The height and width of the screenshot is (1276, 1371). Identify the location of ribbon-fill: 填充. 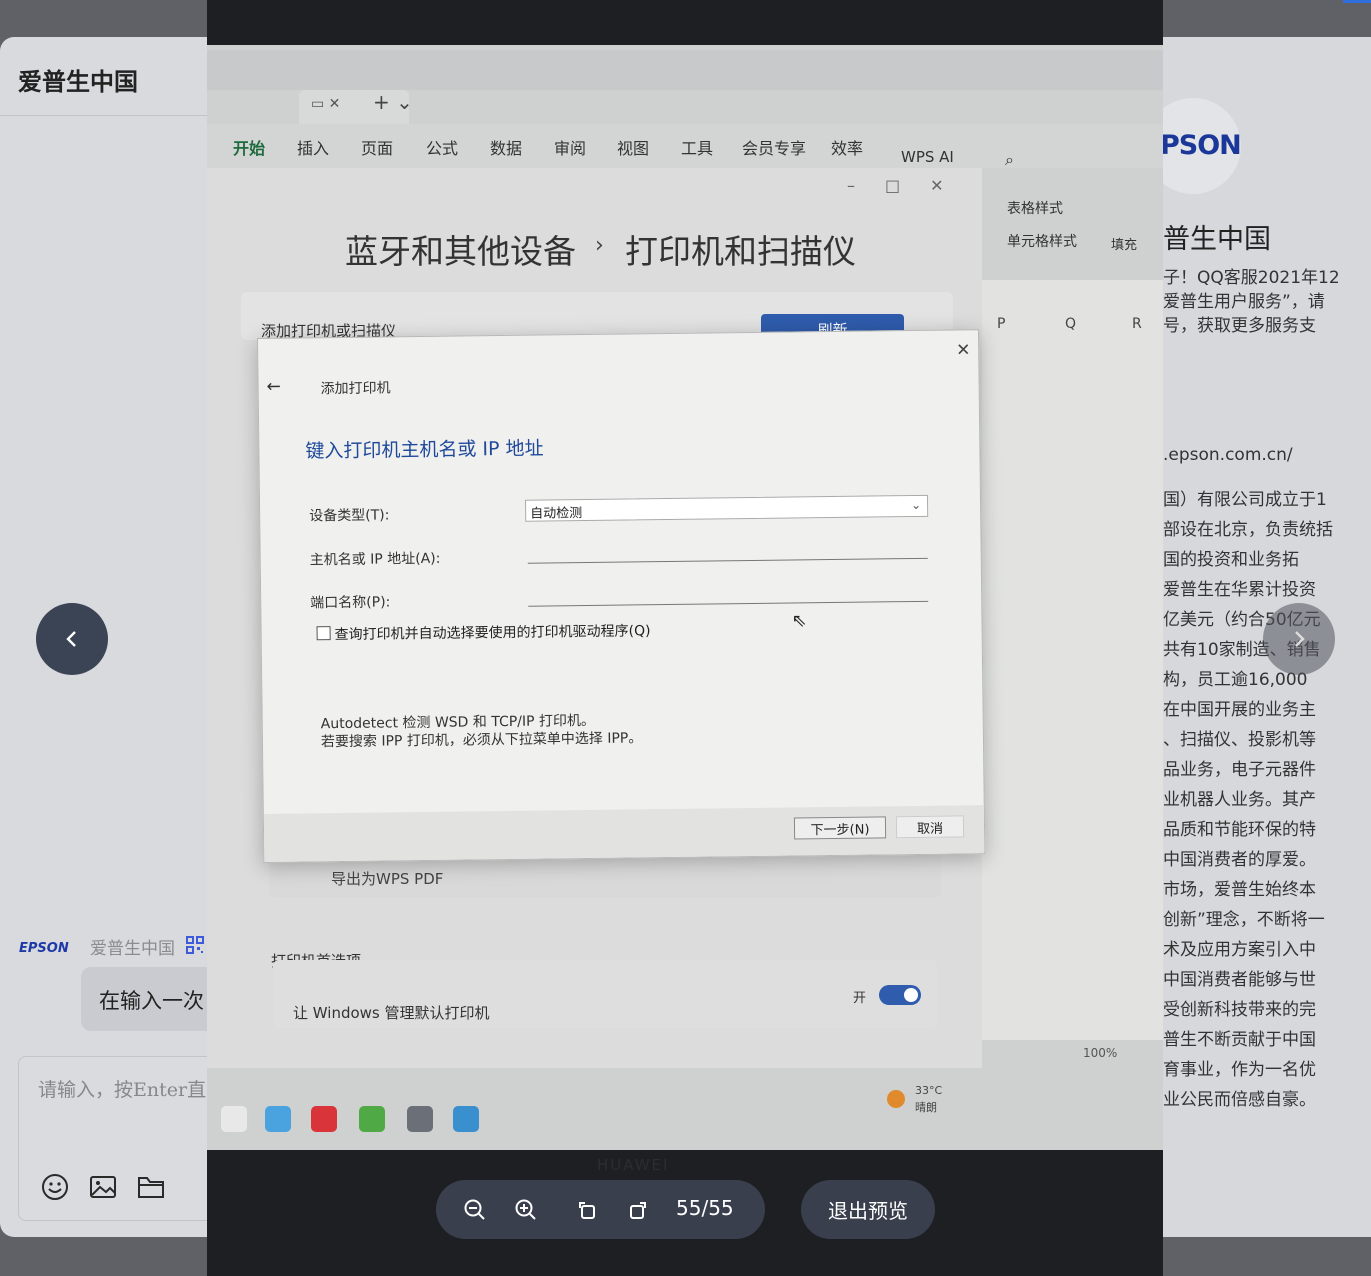
(1124, 245).